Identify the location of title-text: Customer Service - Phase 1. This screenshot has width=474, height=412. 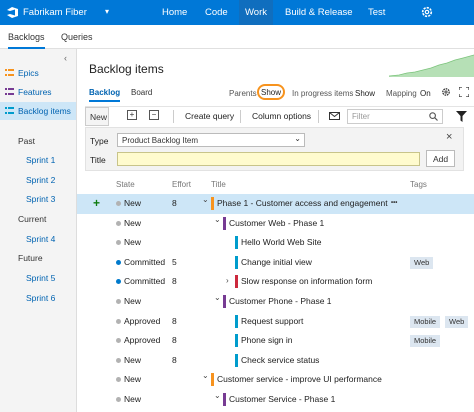
(282, 399).